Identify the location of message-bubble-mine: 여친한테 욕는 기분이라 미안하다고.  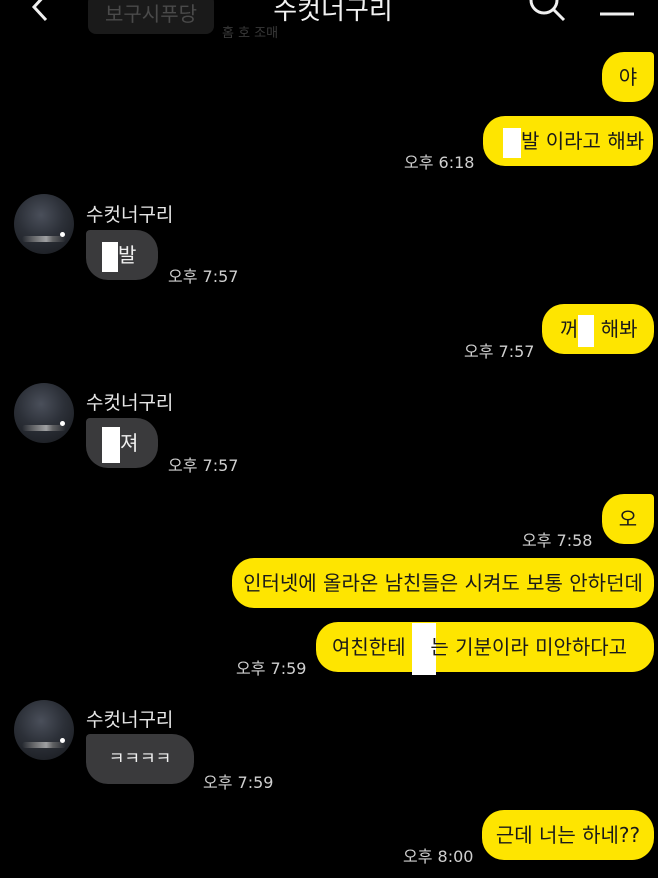
(485, 648).